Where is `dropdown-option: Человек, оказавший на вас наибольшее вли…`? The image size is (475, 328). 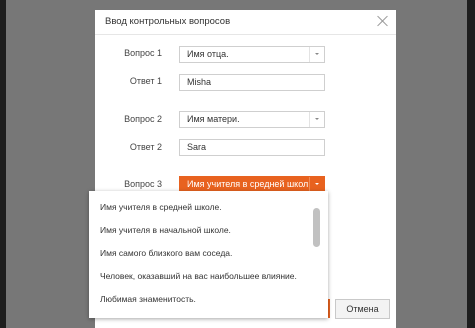
dropdown-option: Человек, оказавший на вас наибольшее вли… is located at coordinates (198, 276).